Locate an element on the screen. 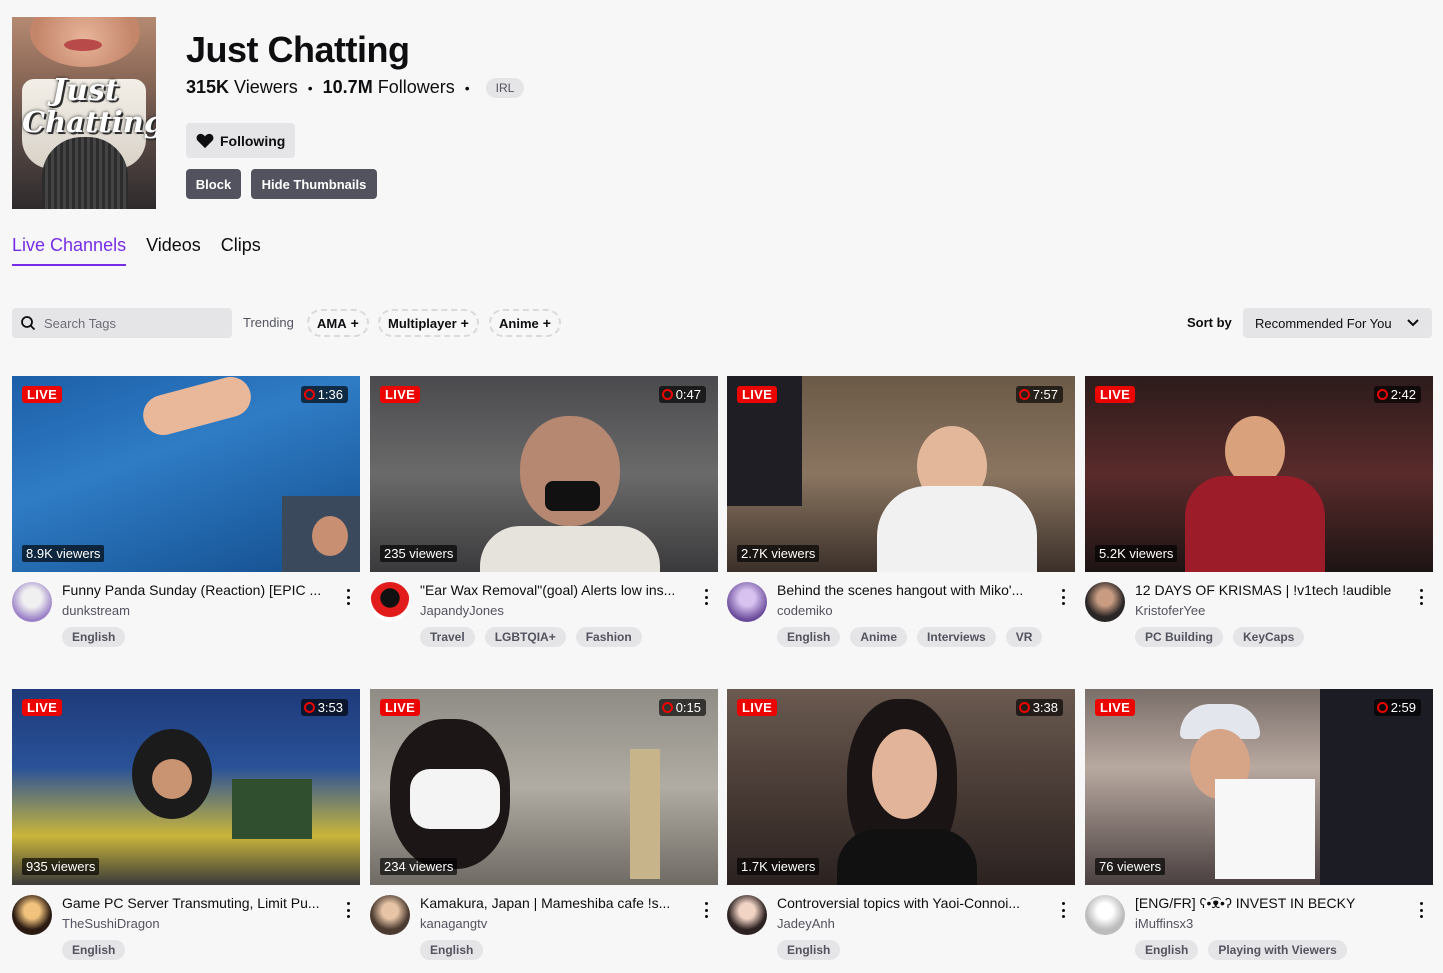 The width and height of the screenshot is (1443, 973). tab-live-channels: Live Channels is located at coordinates (69, 250).